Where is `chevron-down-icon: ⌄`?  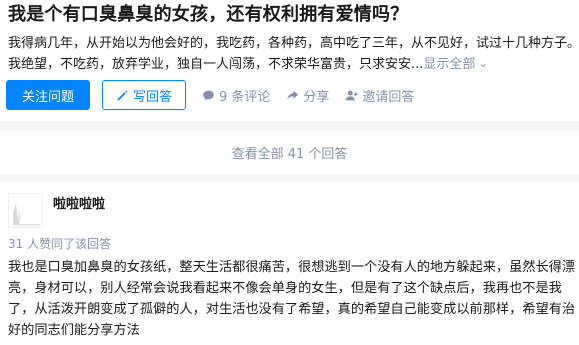
chevron-down-icon: ⌄ is located at coordinates (483, 63).